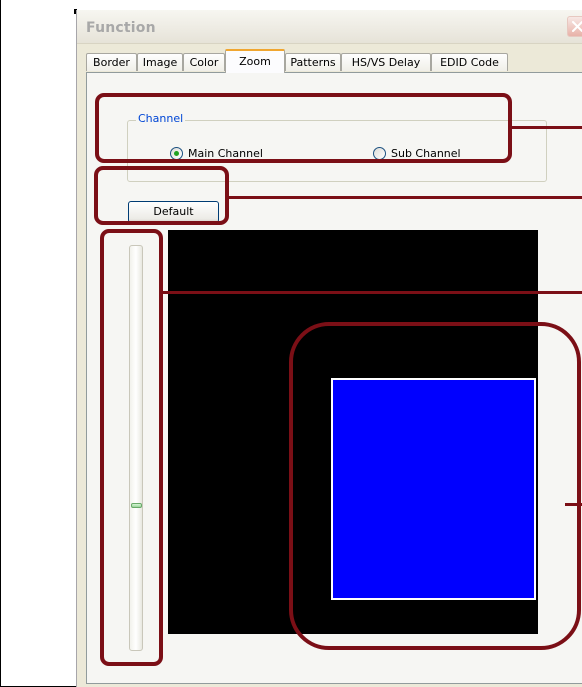 The width and height of the screenshot is (582, 687). What do you see at coordinates (577, 26) in the screenshot?
I see `close-icon` at bounding box center [577, 26].